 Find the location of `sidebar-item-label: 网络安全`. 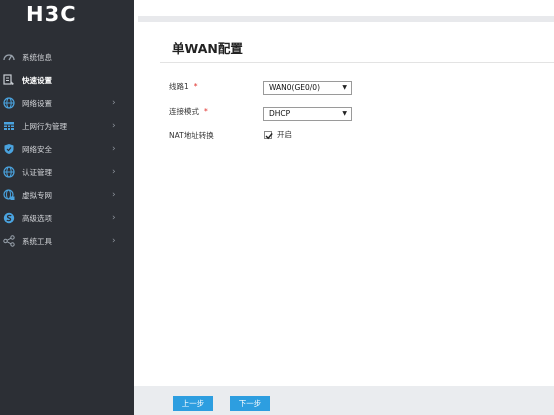

sidebar-item-label: 网络安全 is located at coordinates (37, 149).